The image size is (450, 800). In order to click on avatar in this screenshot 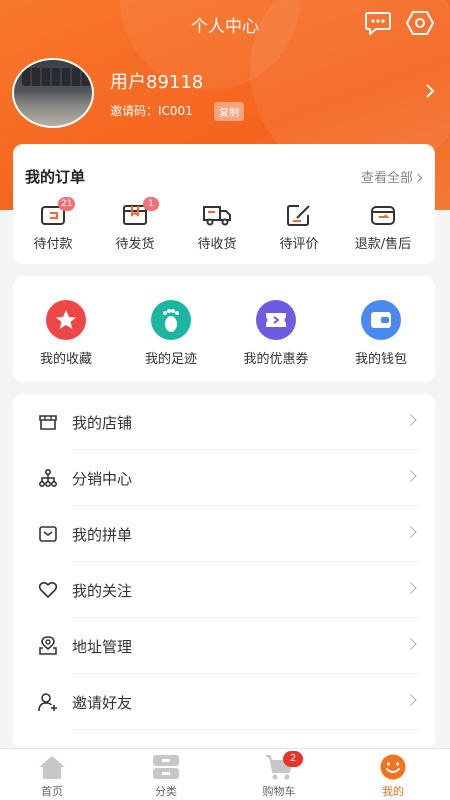, I will do `click(53, 93)`.